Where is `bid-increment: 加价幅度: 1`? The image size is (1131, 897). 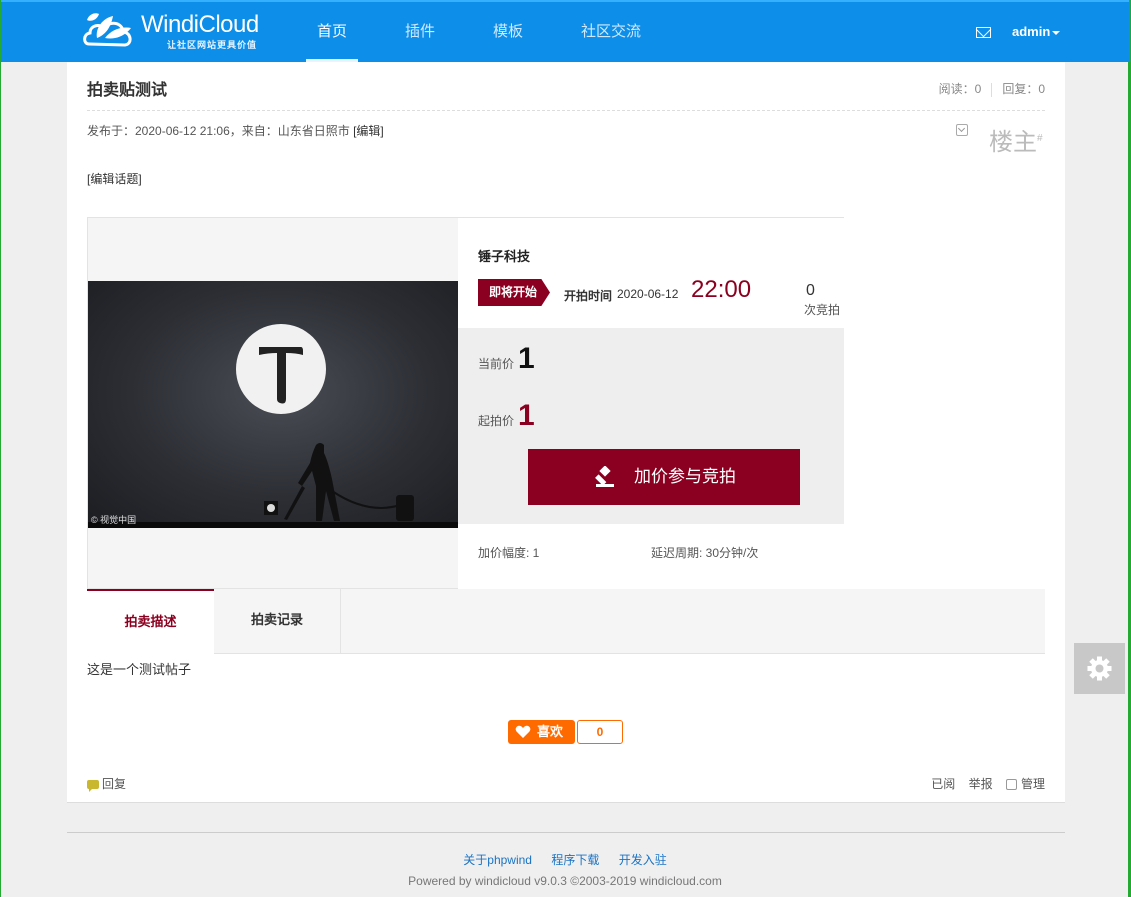
bid-increment: 加价幅度: 1 is located at coordinates (509, 553).